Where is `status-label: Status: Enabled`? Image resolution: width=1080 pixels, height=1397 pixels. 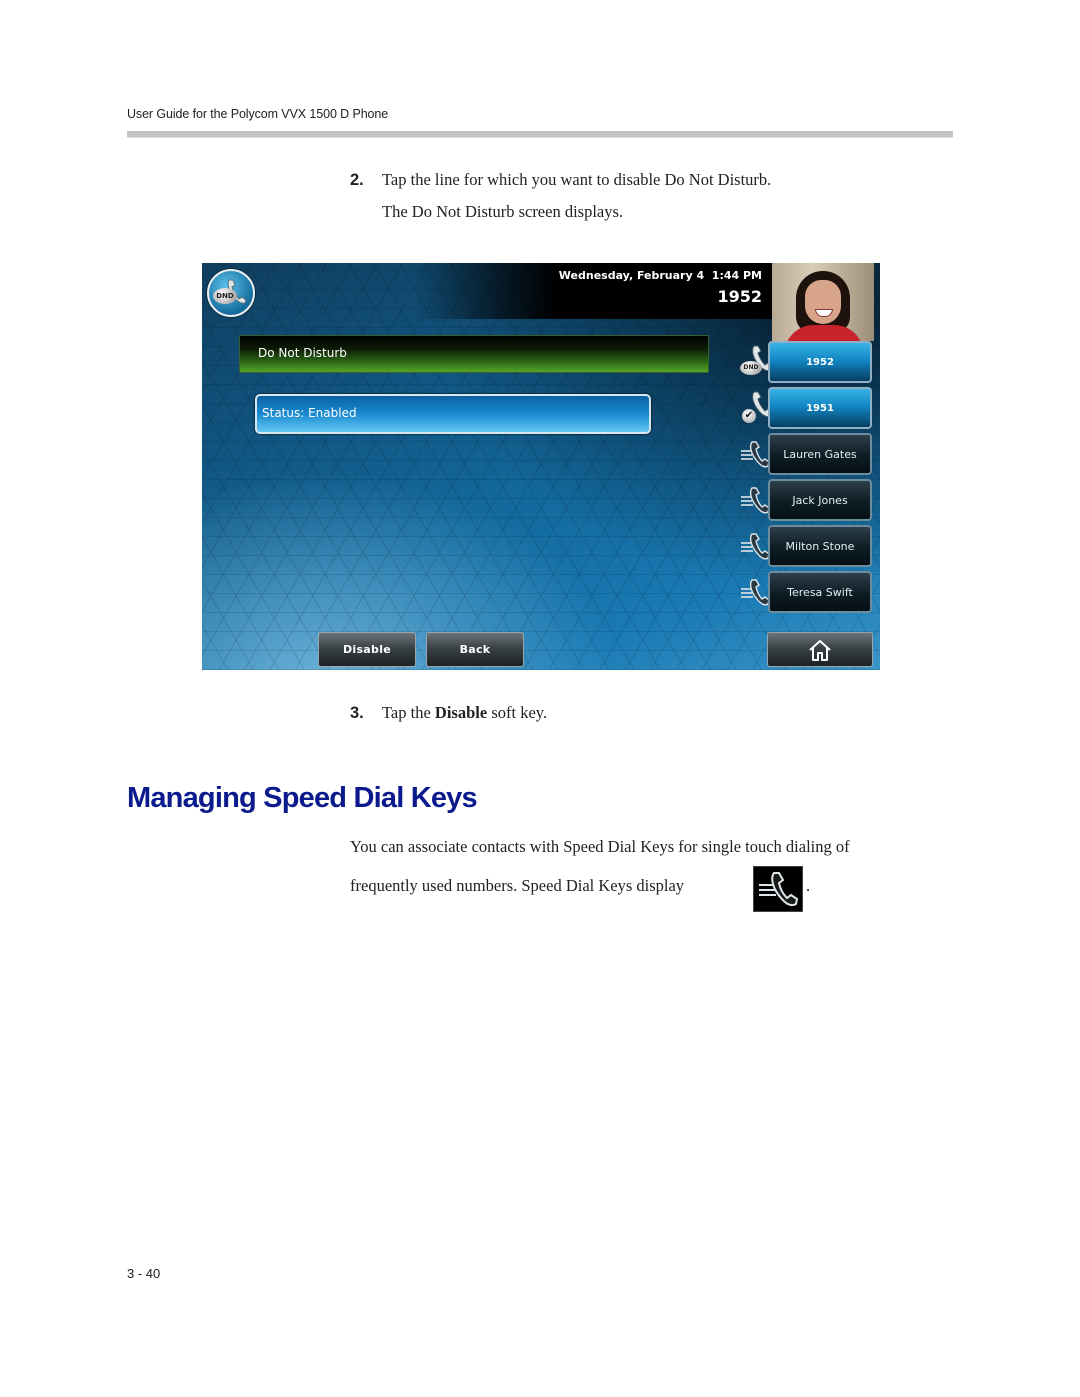
status-label: Status: Enabled is located at coordinates (309, 413).